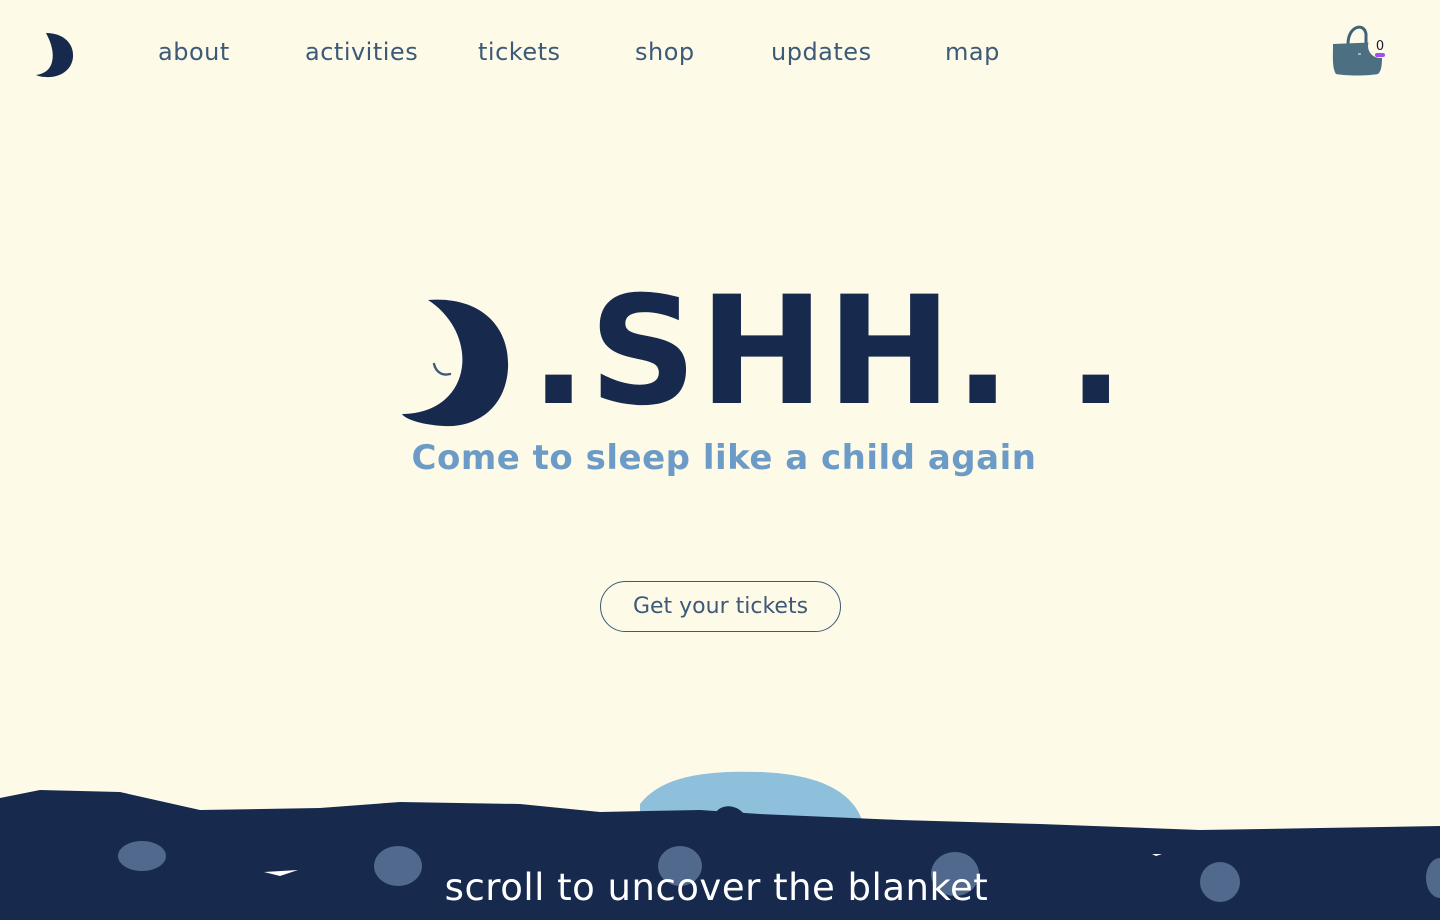 This screenshot has width=1440, height=920. Describe the element at coordinates (519, 52) in the screenshot. I see `nav-link-tickets: tickets` at that location.